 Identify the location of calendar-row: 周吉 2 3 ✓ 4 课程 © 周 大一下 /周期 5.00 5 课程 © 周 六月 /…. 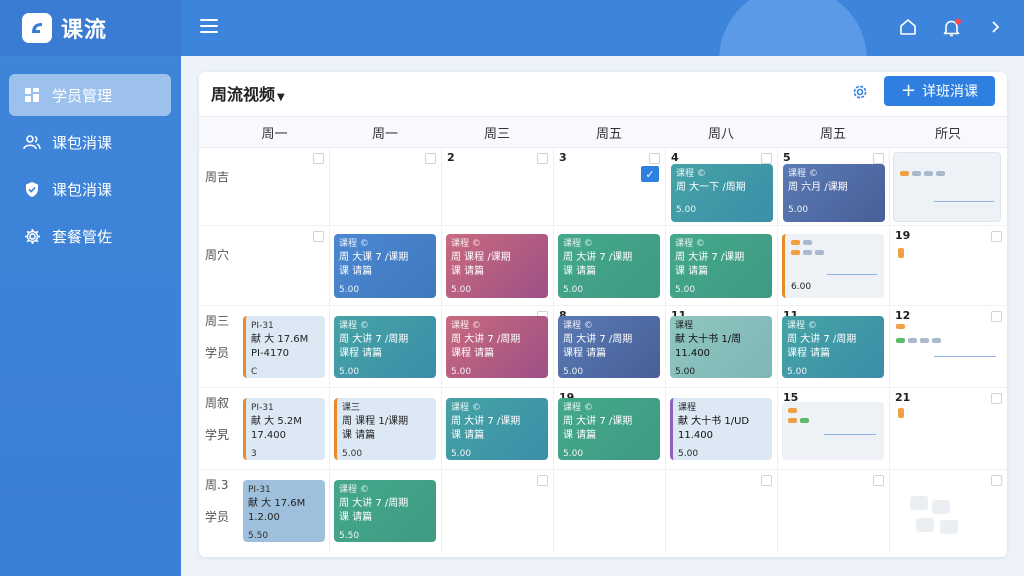
(603, 187).